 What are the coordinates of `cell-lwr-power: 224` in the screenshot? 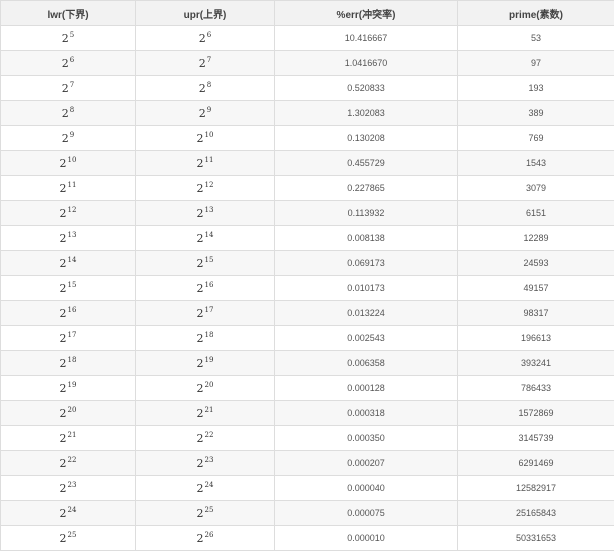 It's located at (68, 513).